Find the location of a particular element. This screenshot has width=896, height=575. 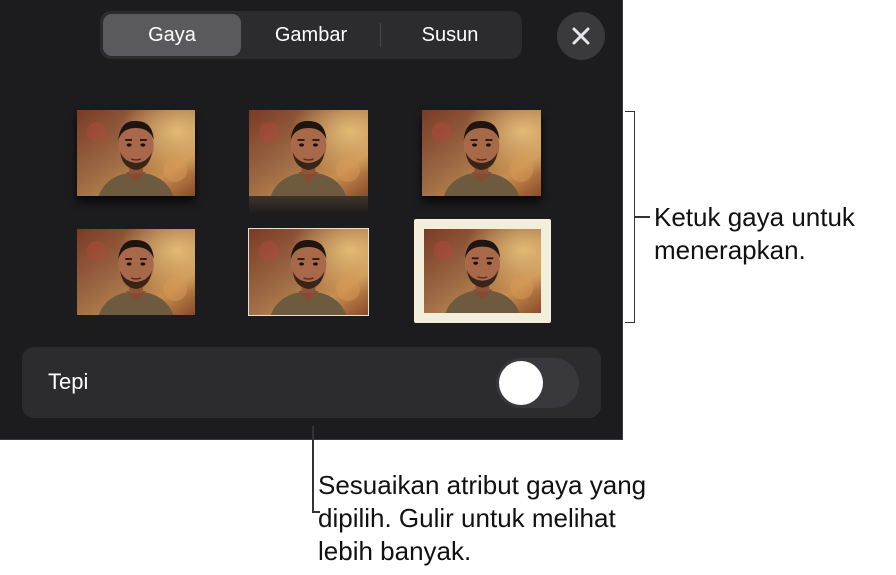

style-thumbnail-plain is located at coordinates (136, 272).